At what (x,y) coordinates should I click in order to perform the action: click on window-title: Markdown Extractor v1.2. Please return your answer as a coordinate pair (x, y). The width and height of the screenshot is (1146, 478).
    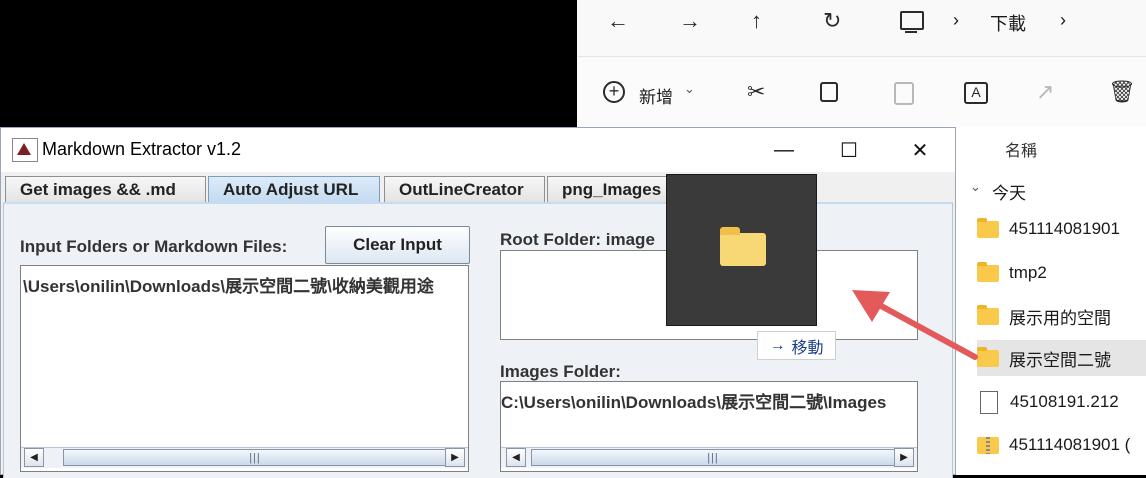
    Looking at the image, I should click on (142, 149).